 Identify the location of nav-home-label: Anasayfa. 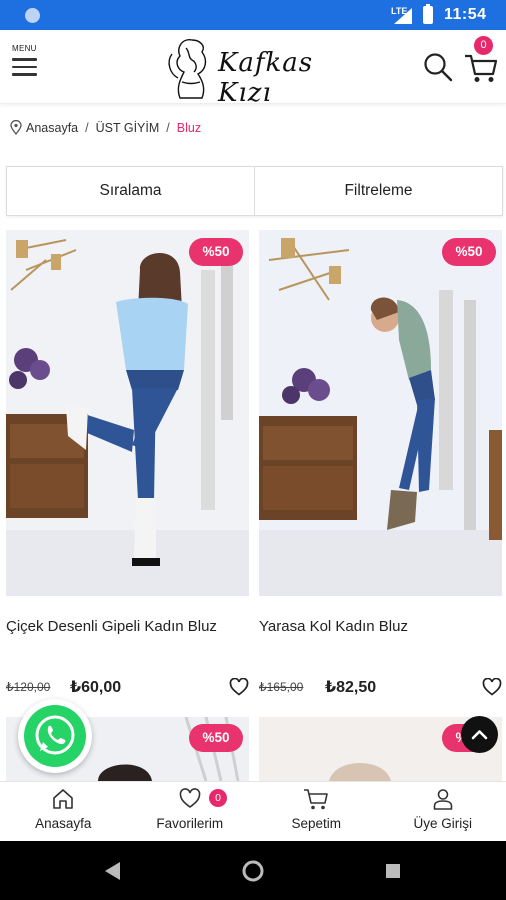
(63, 823).